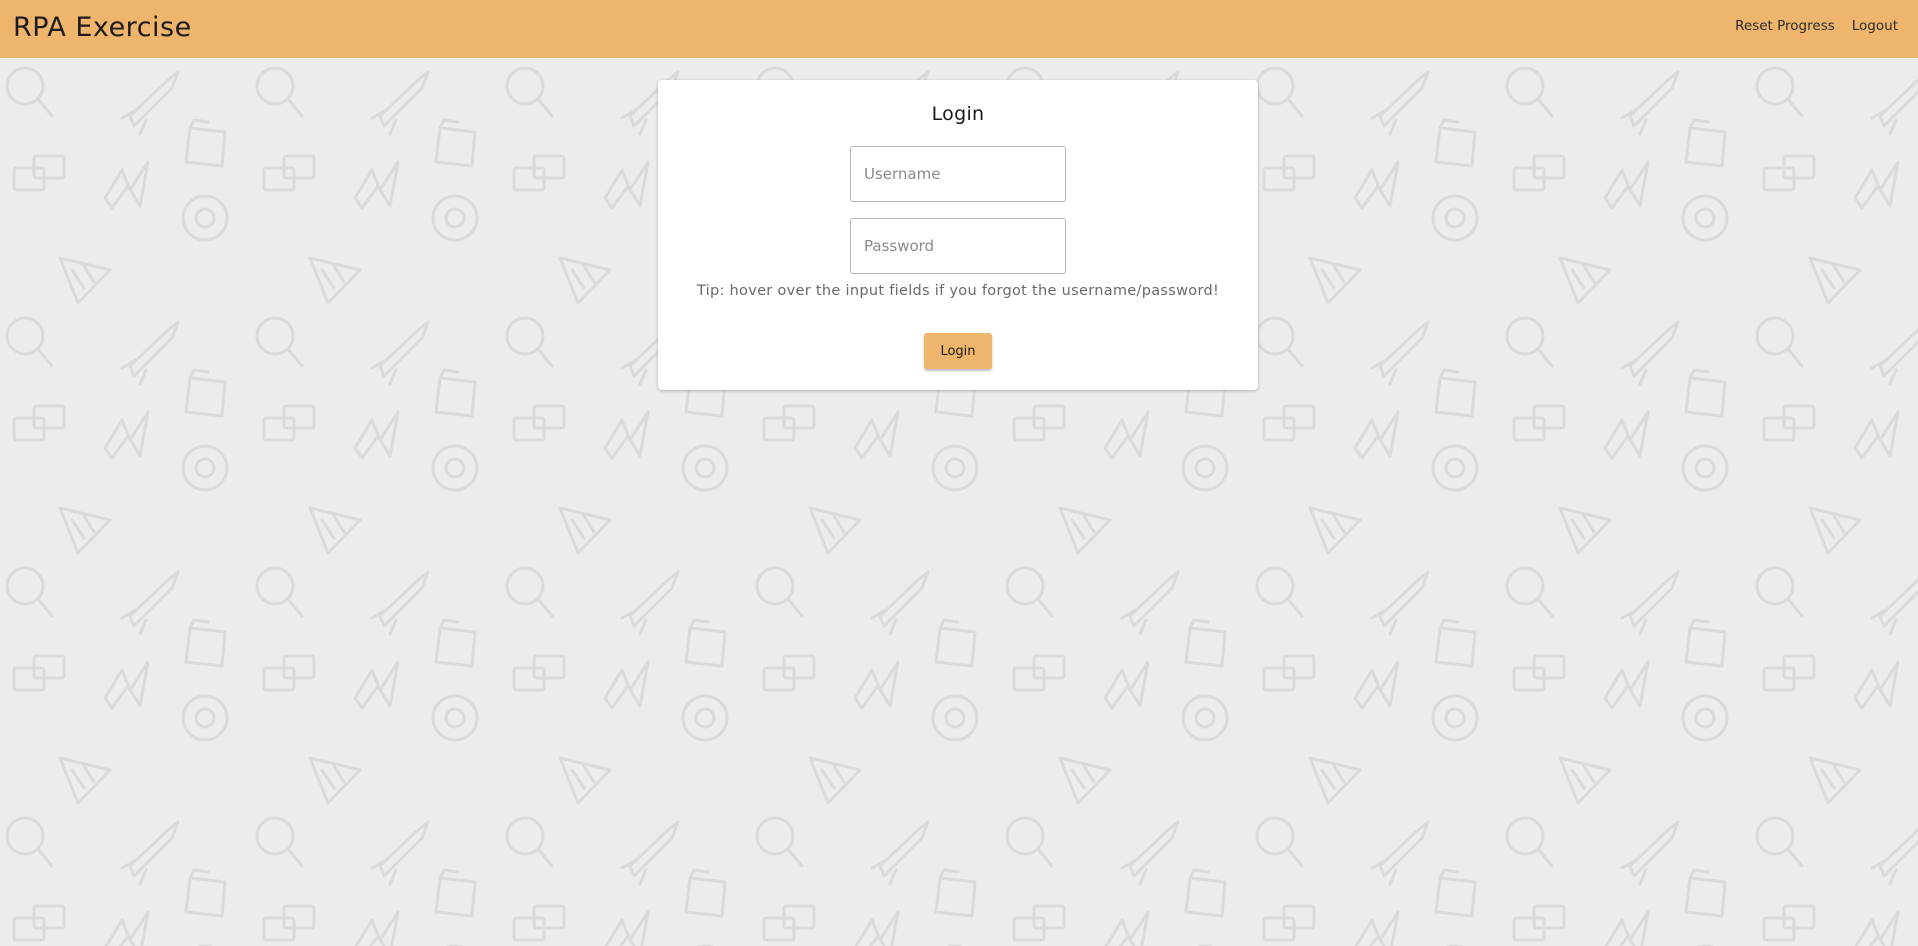 This screenshot has height=946, width=1918. Describe the element at coordinates (1785, 26) in the screenshot. I see `reset-progress-link: Reset Progress` at that location.